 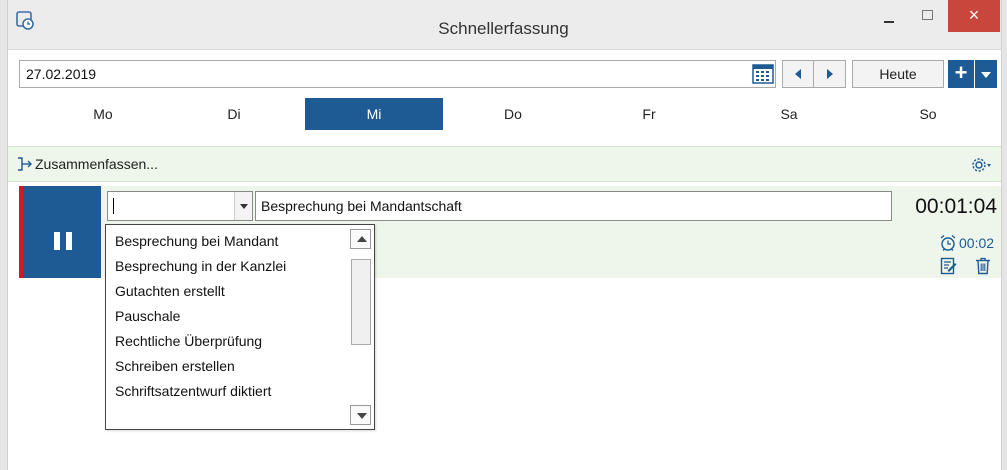 What do you see at coordinates (374, 114) in the screenshot?
I see `tab-wednesday: Mi` at bounding box center [374, 114].